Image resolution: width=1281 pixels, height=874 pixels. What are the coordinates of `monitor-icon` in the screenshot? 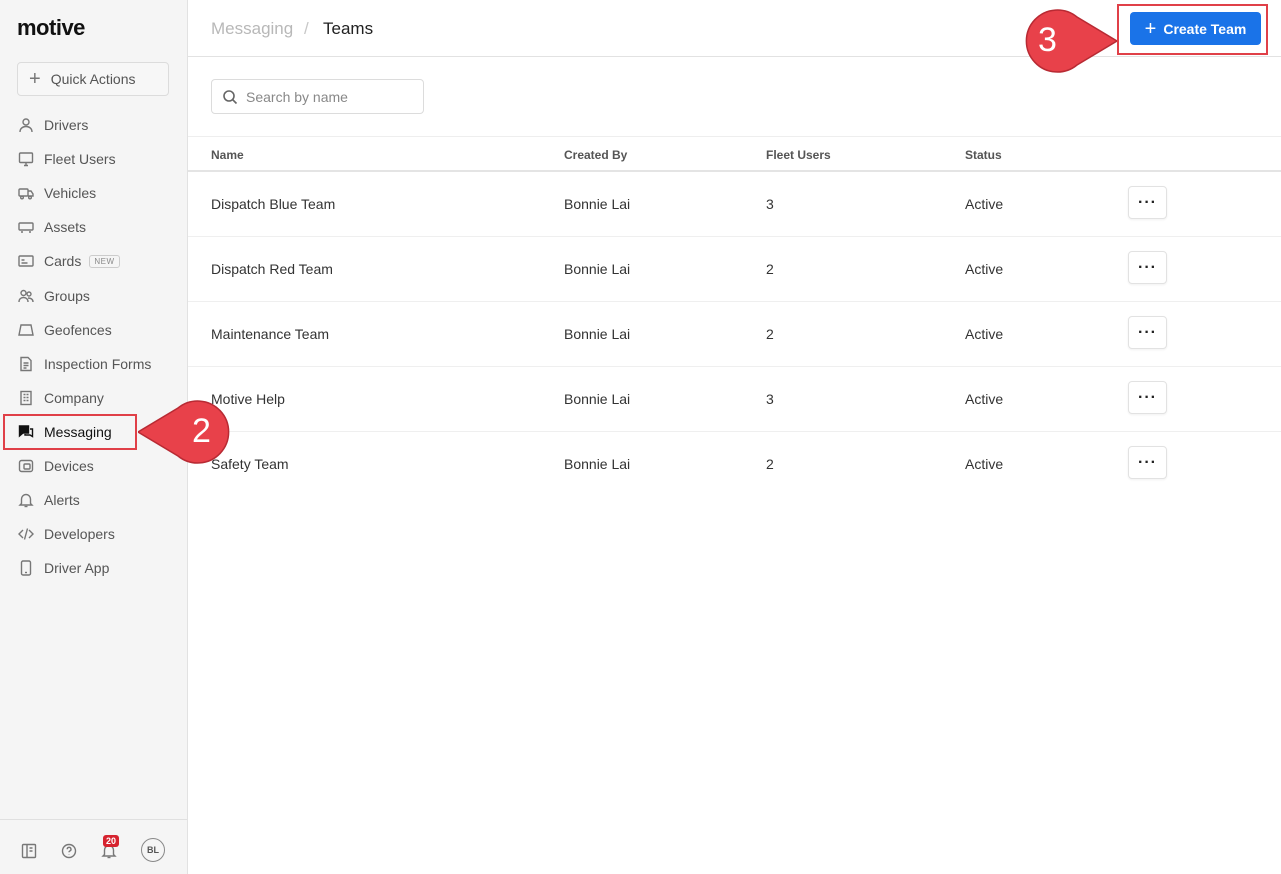 It's located at (26, 159).